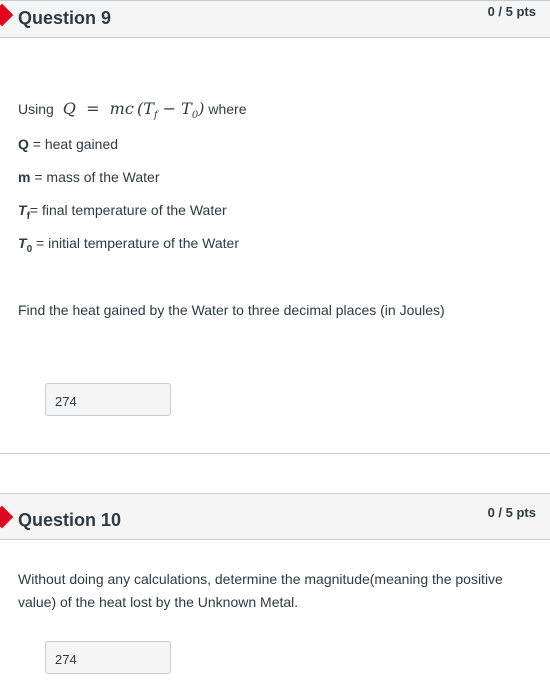 The height and width of the screenshot is (700, 550). I want to click on question-9-points: 0 / 5 pts, so click(511, 11).